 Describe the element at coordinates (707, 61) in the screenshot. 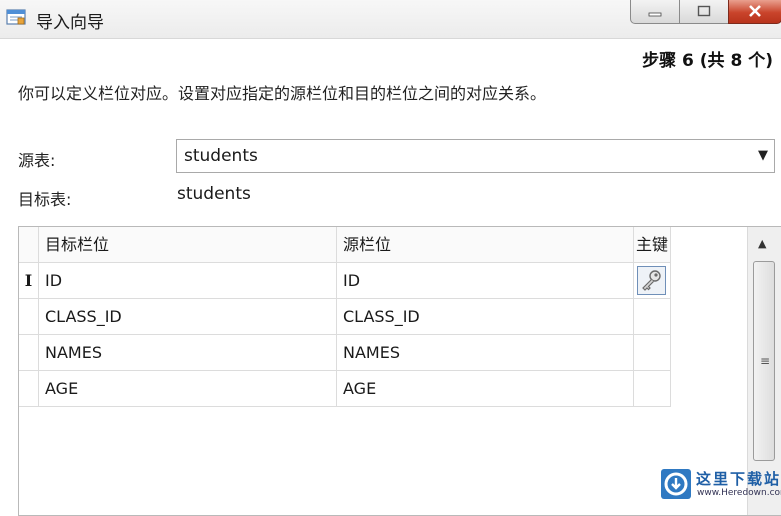

I see `step-indicator: 步骤 6 (共 8 个)` at that location.